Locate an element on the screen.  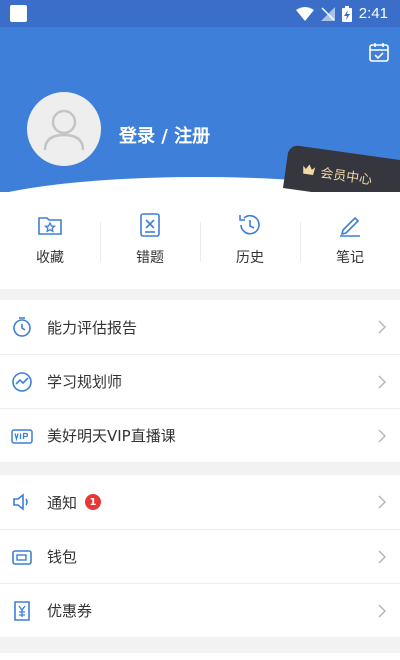
quick-actions: 收藏 错题 历史 笔记 is located at coordinates (200, 240).